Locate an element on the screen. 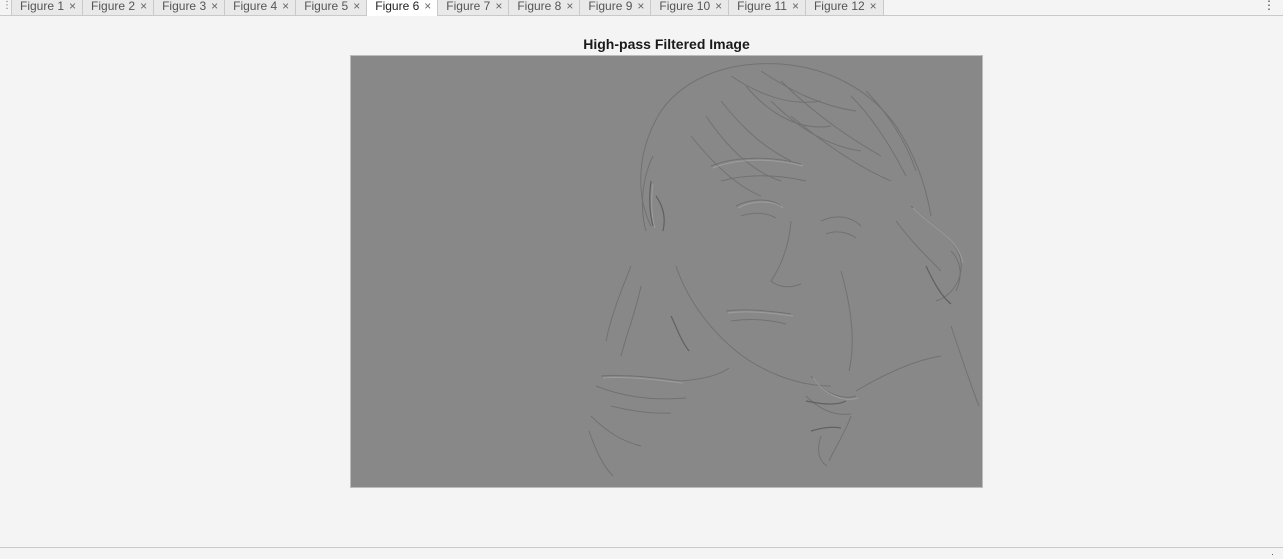 The image size is (1283, 559). tab-figure-8: Figure 8 × is located at coordinates (545, 7).